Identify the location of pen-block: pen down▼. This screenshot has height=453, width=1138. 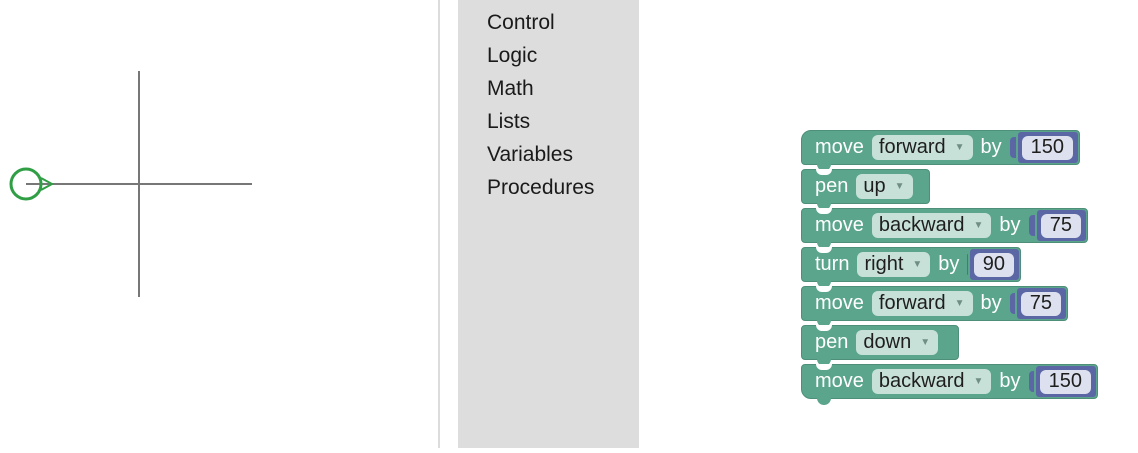
(880, 342).